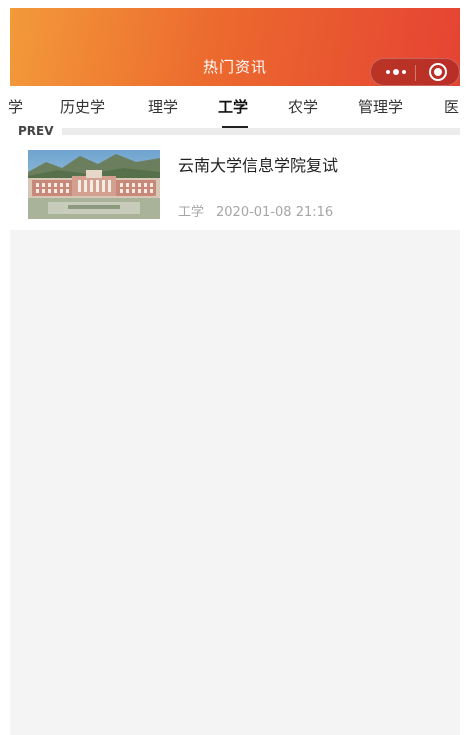  What do you see at coordinates (82, 106) in the screenshot?
I see `tab-history: 历史学` at bounding box center [82, 106].